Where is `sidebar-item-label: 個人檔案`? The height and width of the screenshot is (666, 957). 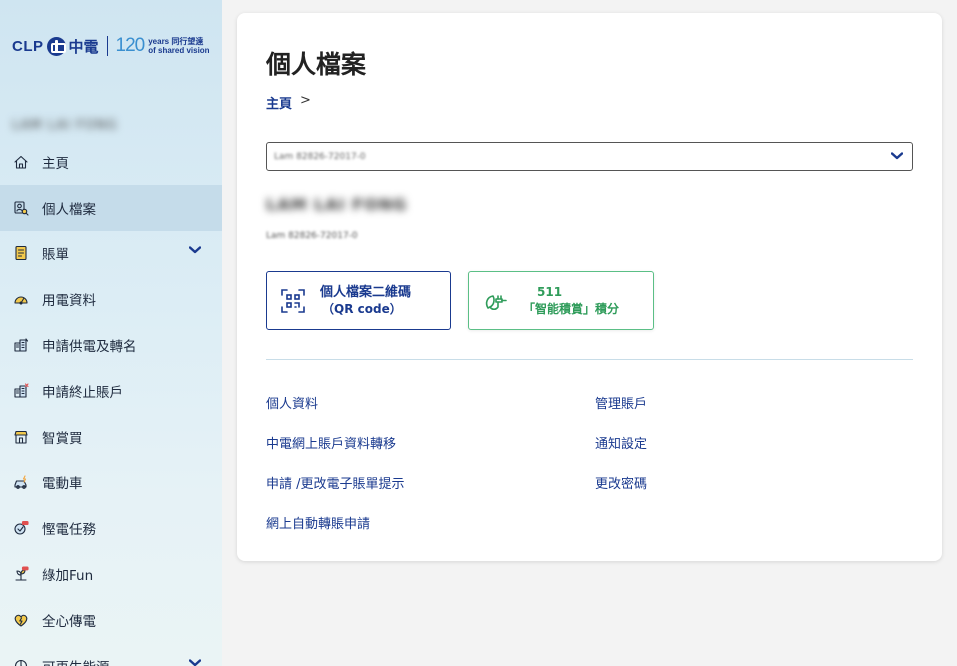
sidebar-item-label: 個人檔案 is located at coordinates (69, 209).